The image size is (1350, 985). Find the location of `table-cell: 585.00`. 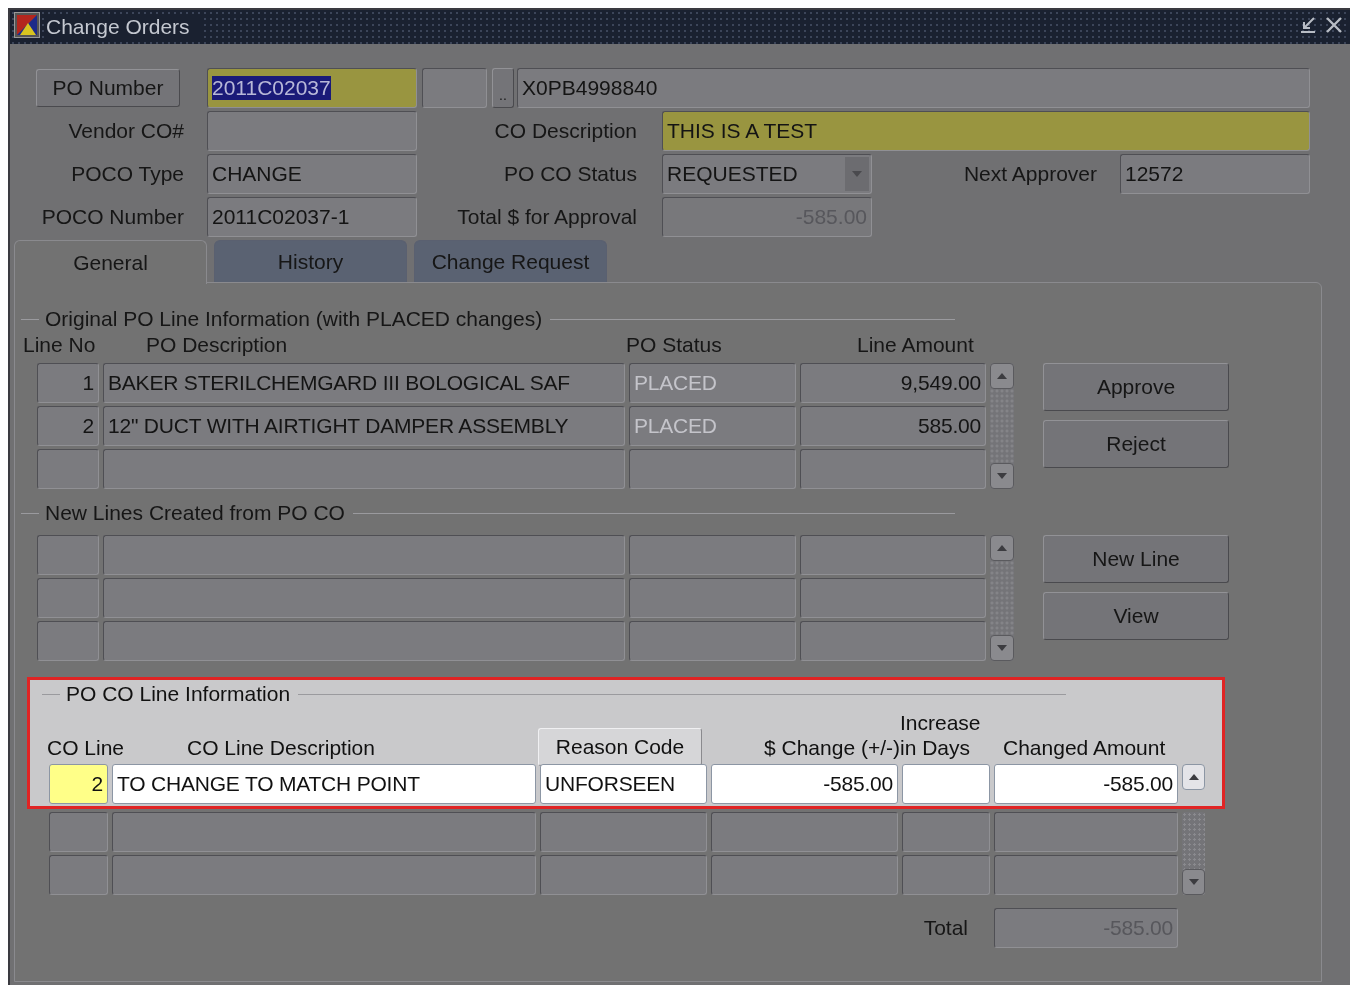

table-cell: 585.00 is located at coordinates (893, 426).